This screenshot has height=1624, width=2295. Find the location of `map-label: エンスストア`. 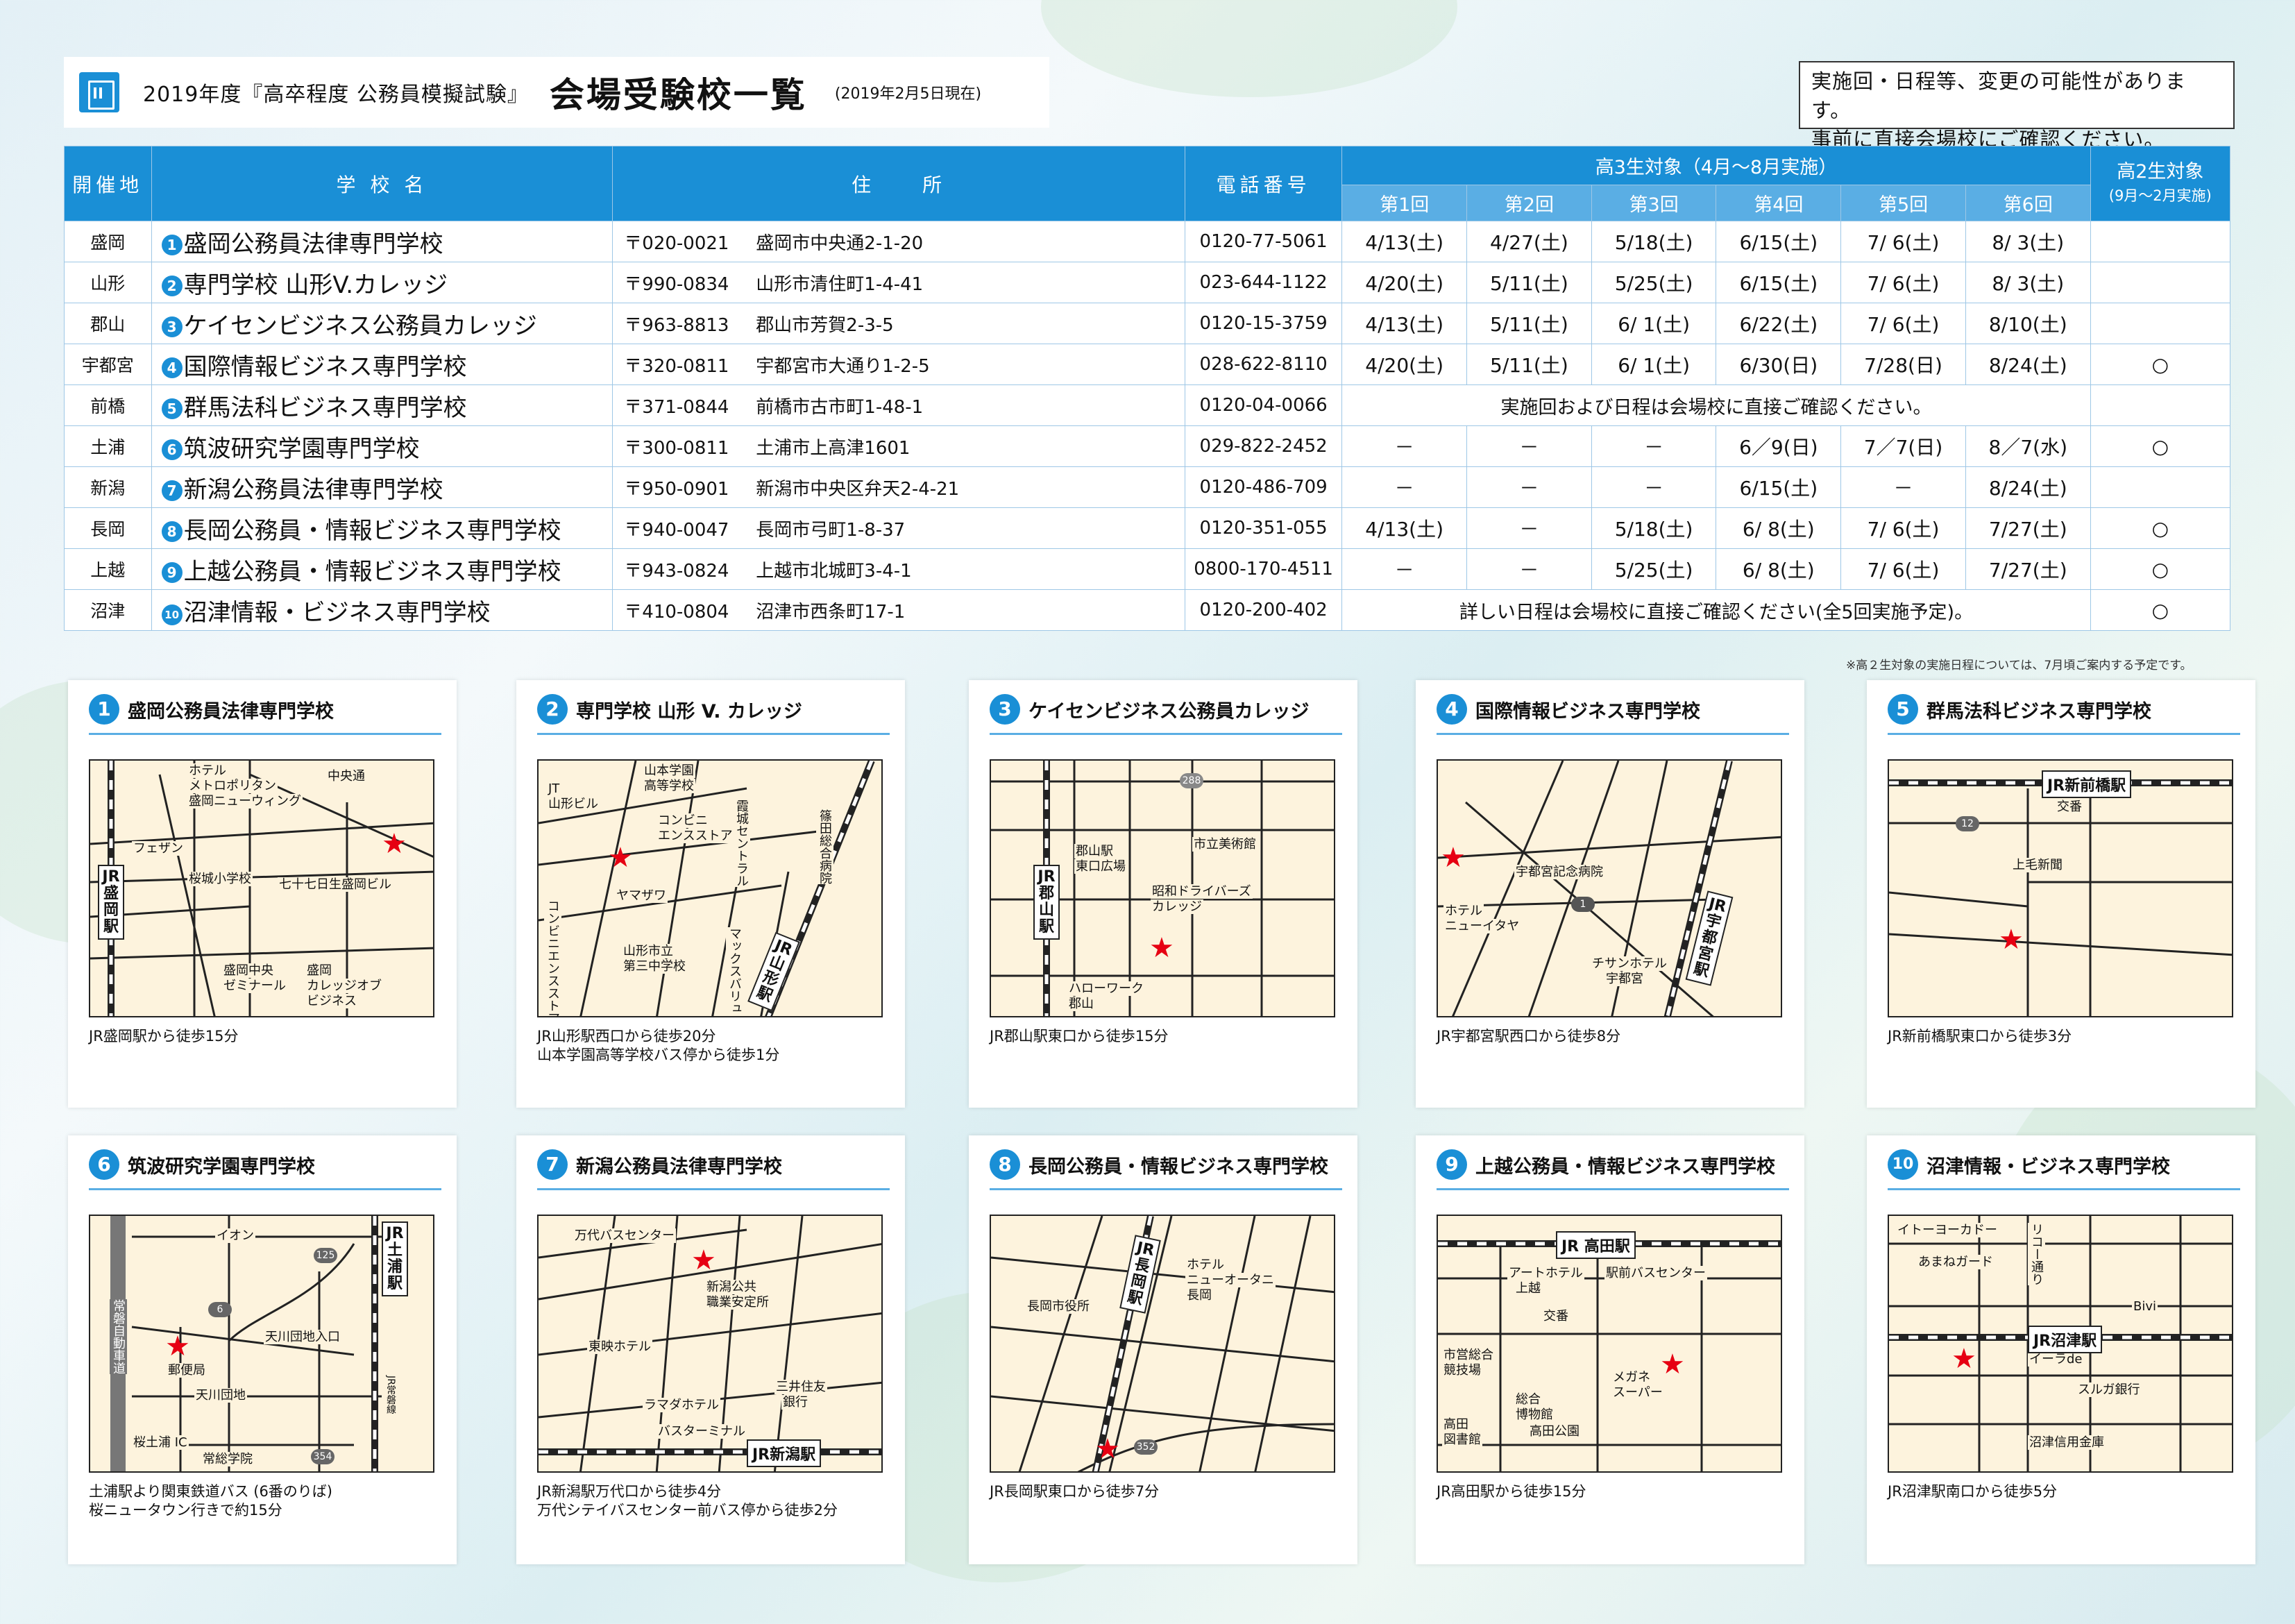

map-label: エンスストア is located at coordinates (696, 836).